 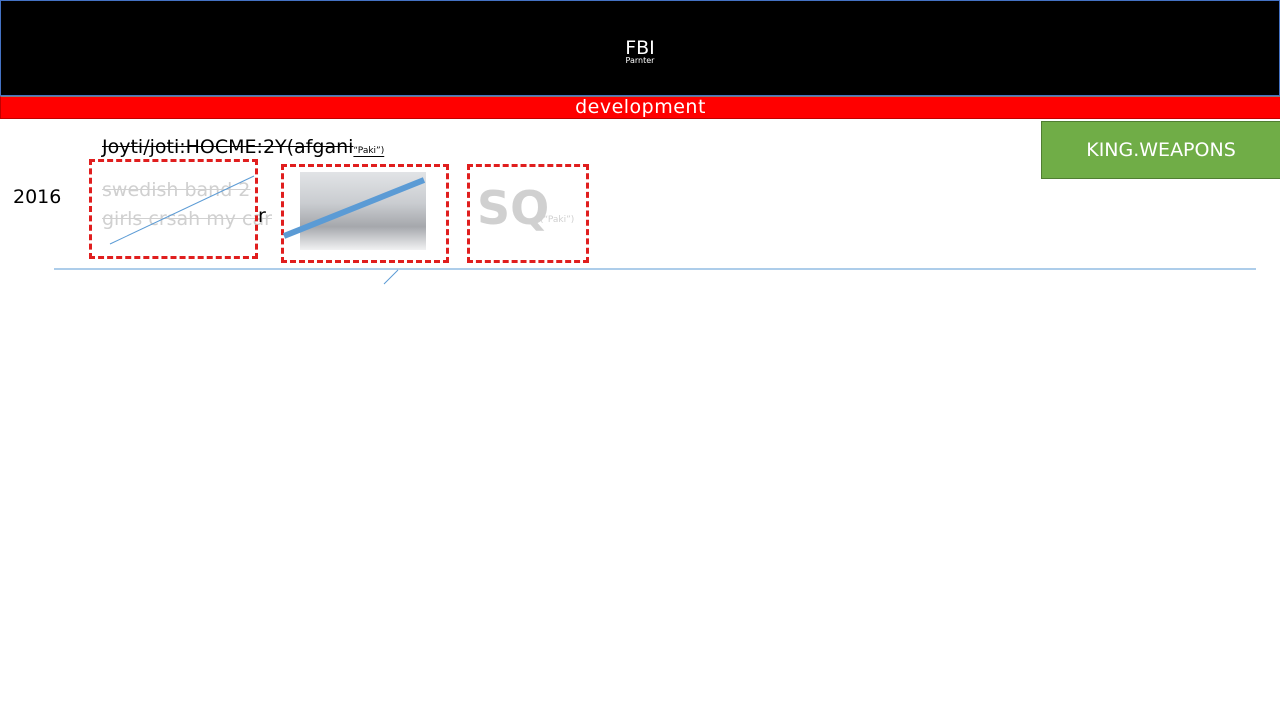 What do you see at coordinates (369, 151) in the screenshot?
I see `headline-small: “Paki”)` at bounding box center [369, 151].